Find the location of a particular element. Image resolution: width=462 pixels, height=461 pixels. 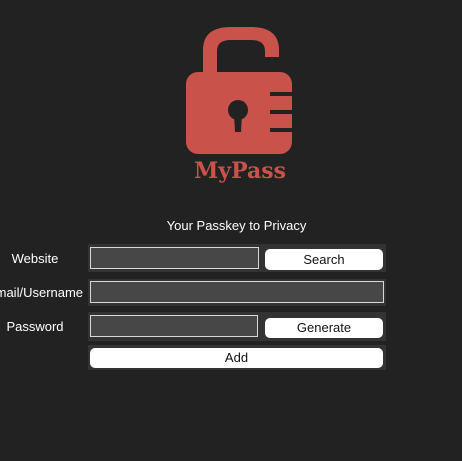

email-username-input is located at coordinates (237, 292).